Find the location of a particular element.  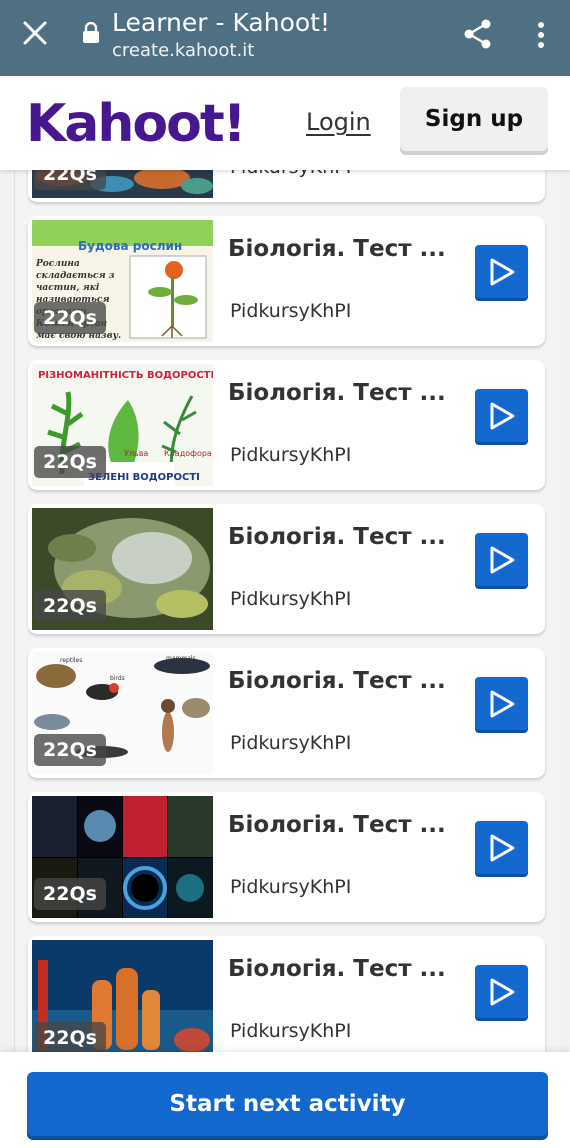

svg-text: РІЗНОМАНІТНІСТЬ ВОДОРОСТЕЙ is located at coordinates (125, 374).